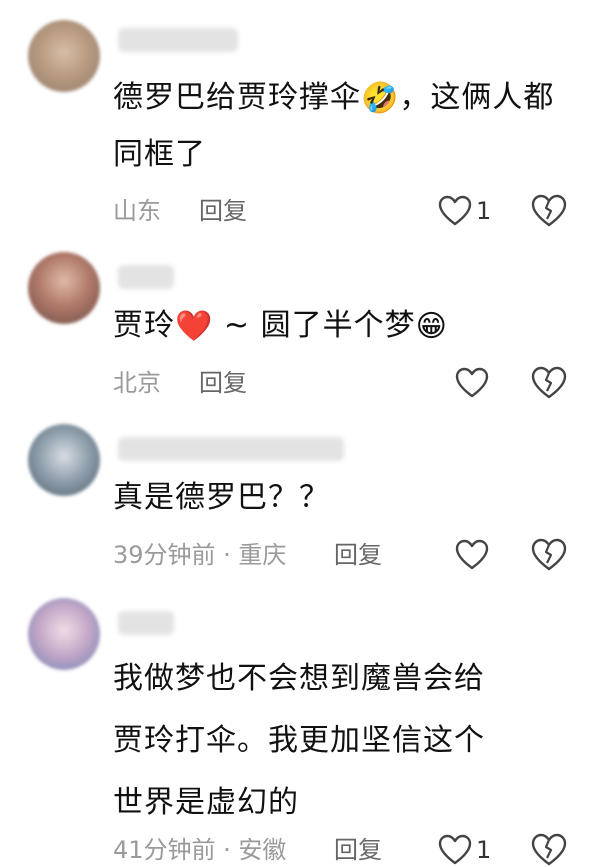  What do you see at coordinates (200, 555) in the screenshot?
I see `timestamp-location: 39分钟前 · 重庆` at bounding box center [200, 555].